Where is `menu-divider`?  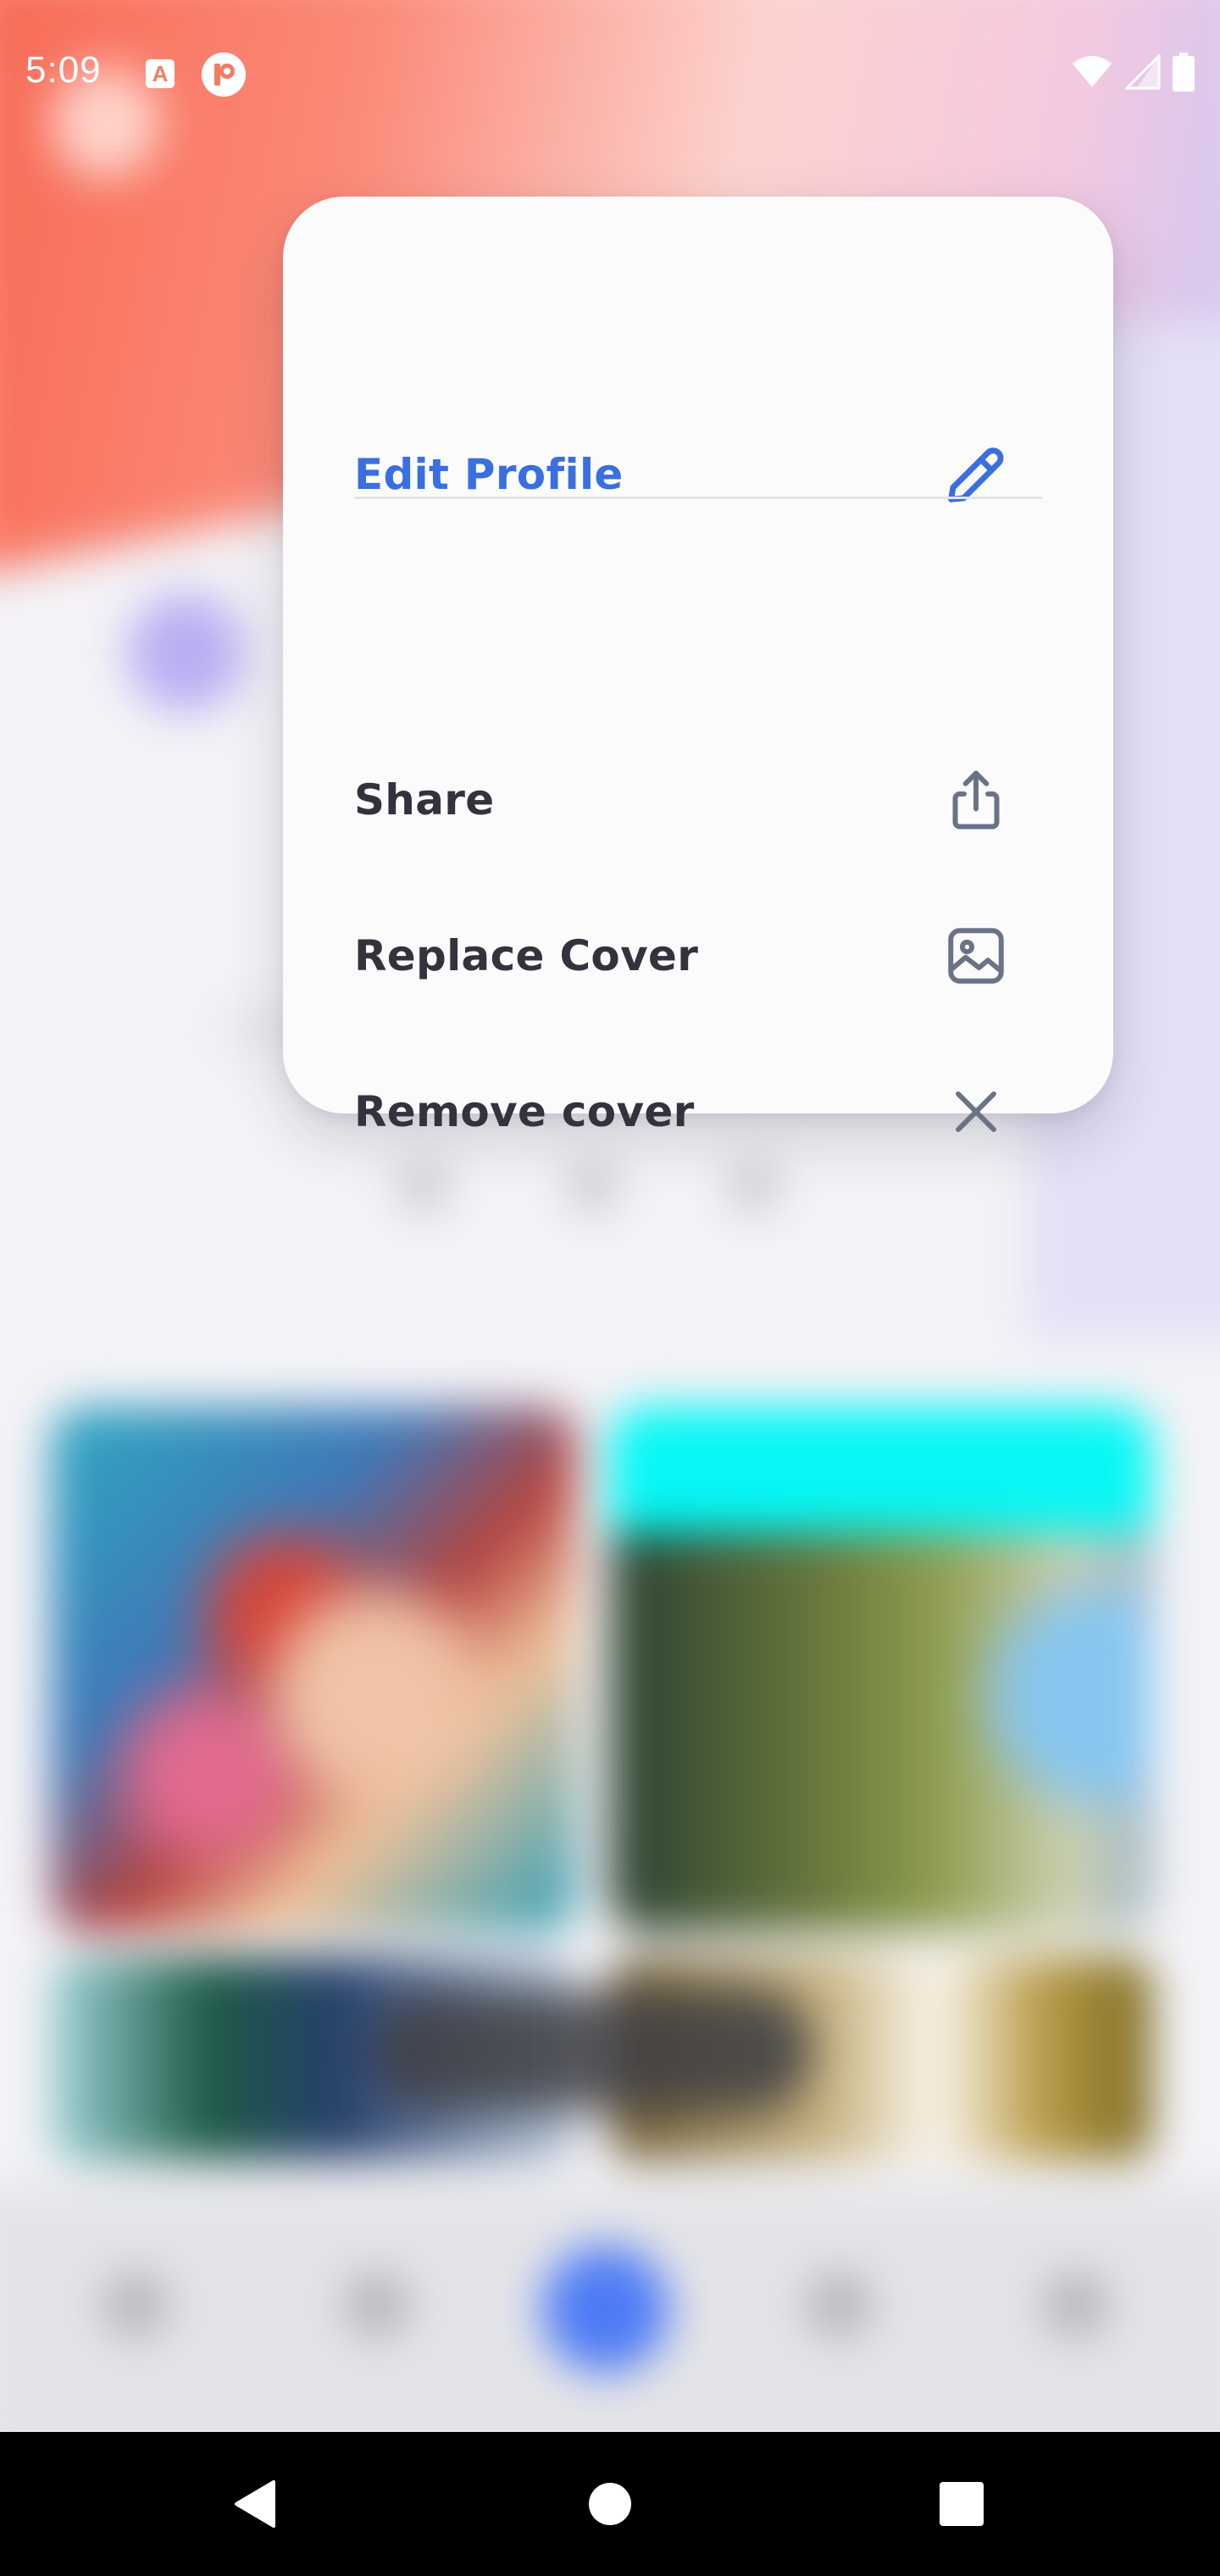 menu-divider is located at coordinates (698, 498).